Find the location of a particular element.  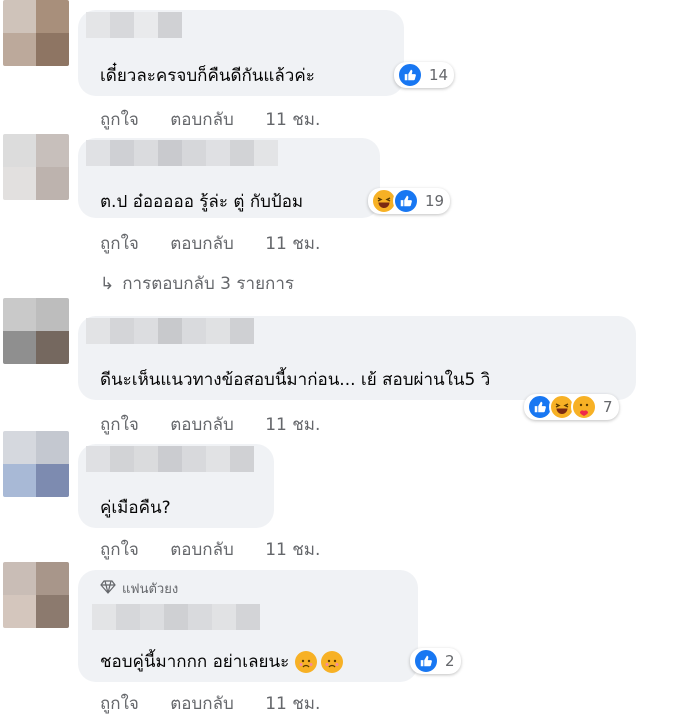

view-replies-link: ↳ การตอบกลับ 3 รายการ is located at coordinates (197, 283).